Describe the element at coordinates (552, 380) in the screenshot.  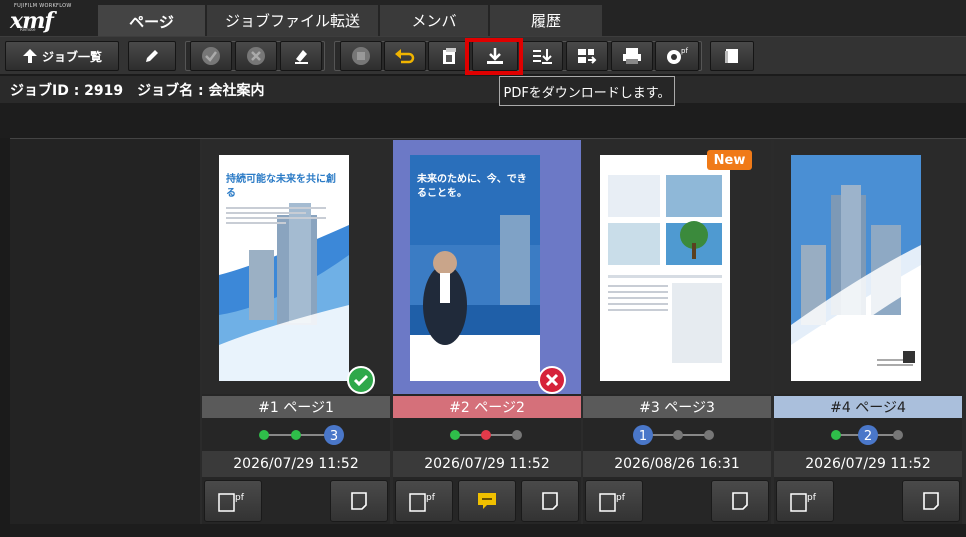
I see `rejected-badge` at that location.